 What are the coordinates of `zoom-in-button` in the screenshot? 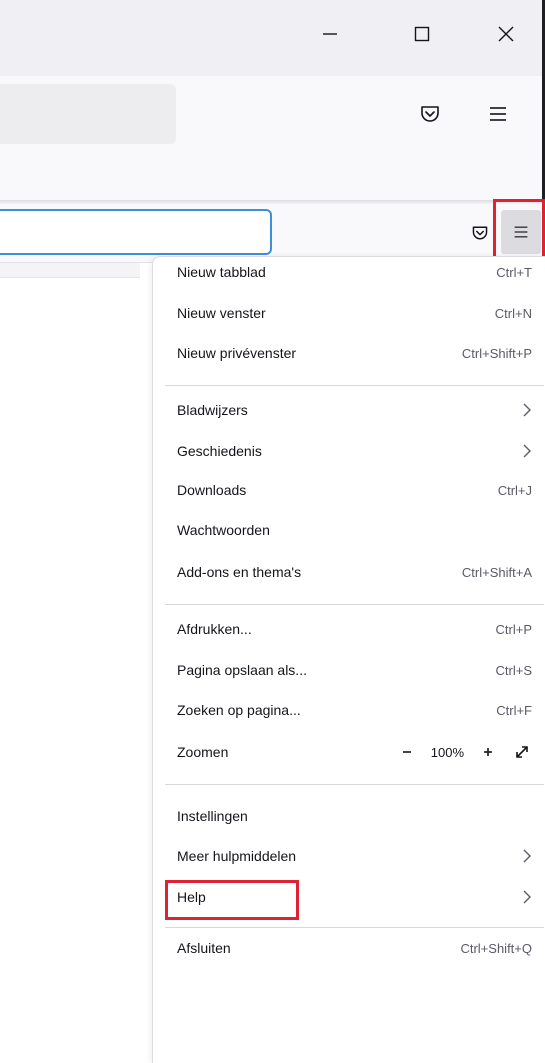 It's located at (488, 752).